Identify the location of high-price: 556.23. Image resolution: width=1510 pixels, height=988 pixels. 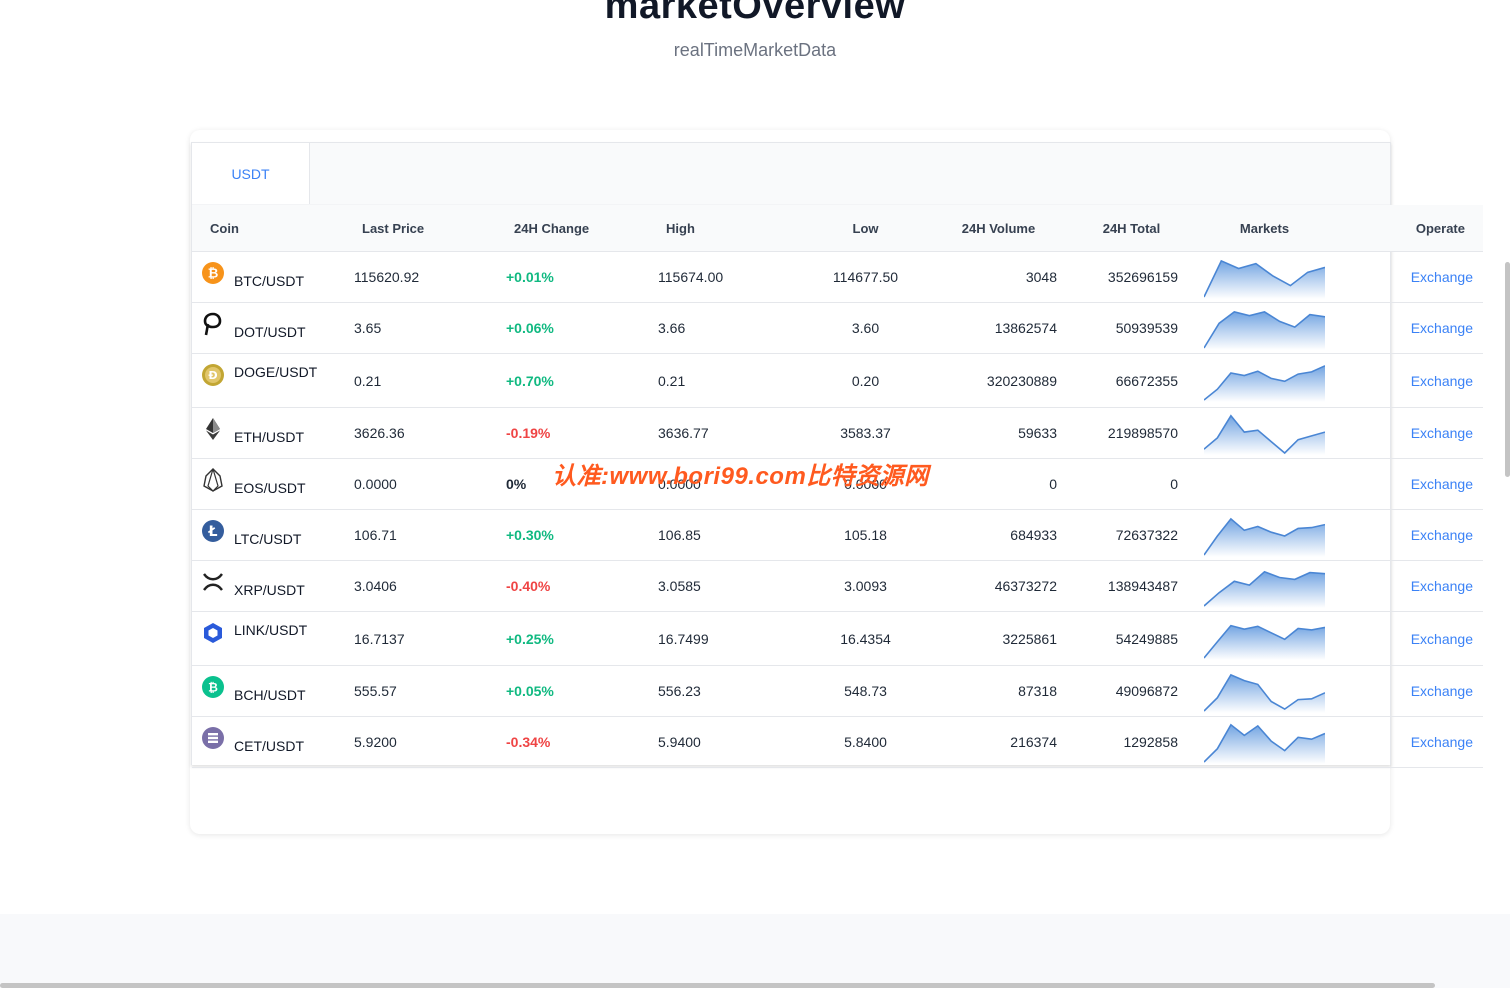
(723, 691).